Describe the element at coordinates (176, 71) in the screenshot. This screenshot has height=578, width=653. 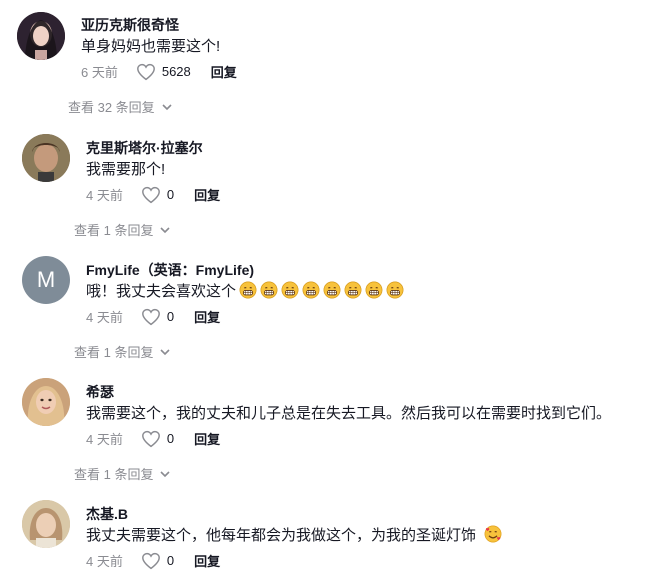
I see `like-count: 5628` at that location.